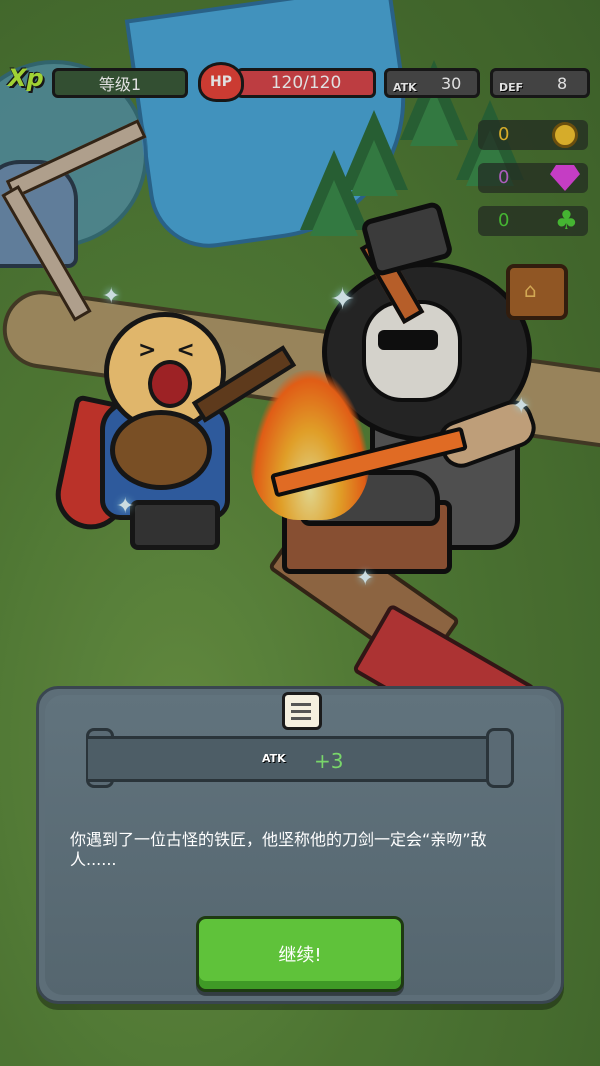  What do you see at coordinates (274, 758) in the screenshot?
I see `sword-icon: ATK` at bounding box center [274, 758].